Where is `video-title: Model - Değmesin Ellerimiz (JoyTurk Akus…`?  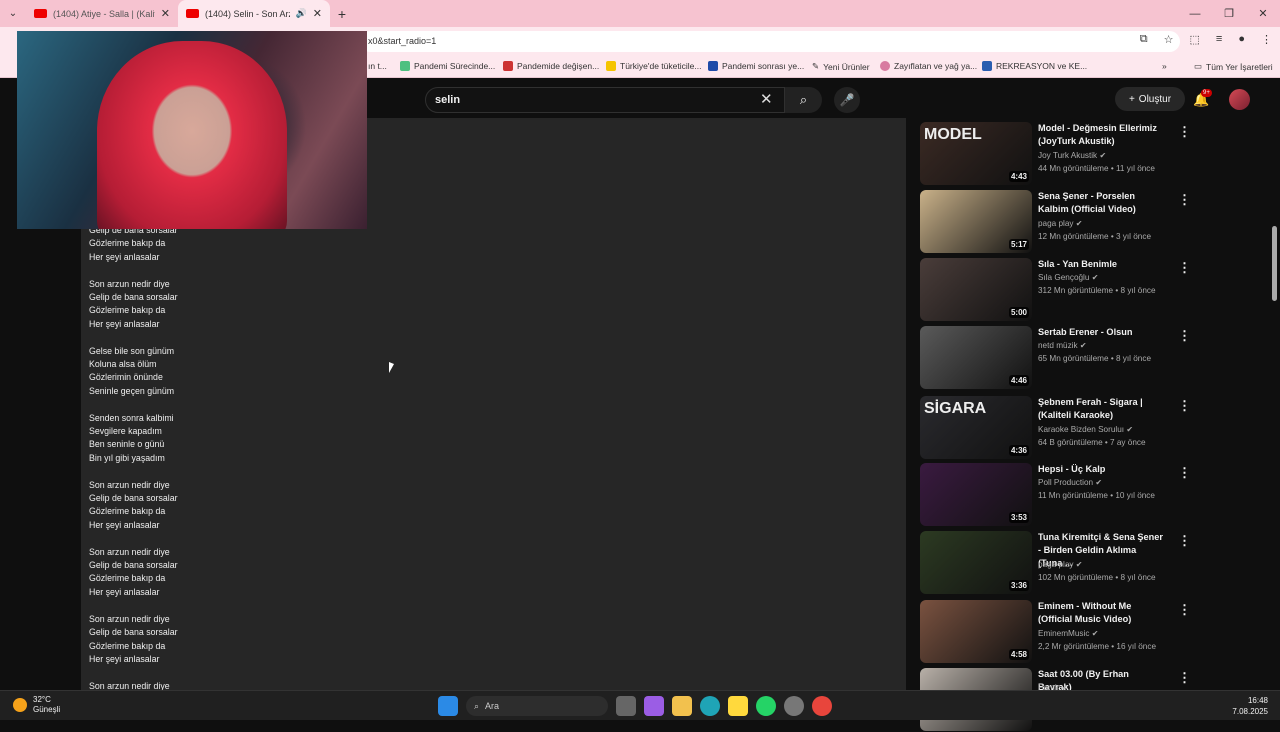
video-title: Model - Değmesin Ellerimiz (JoyTurk Akus… is located at coordinates (1100, 135).